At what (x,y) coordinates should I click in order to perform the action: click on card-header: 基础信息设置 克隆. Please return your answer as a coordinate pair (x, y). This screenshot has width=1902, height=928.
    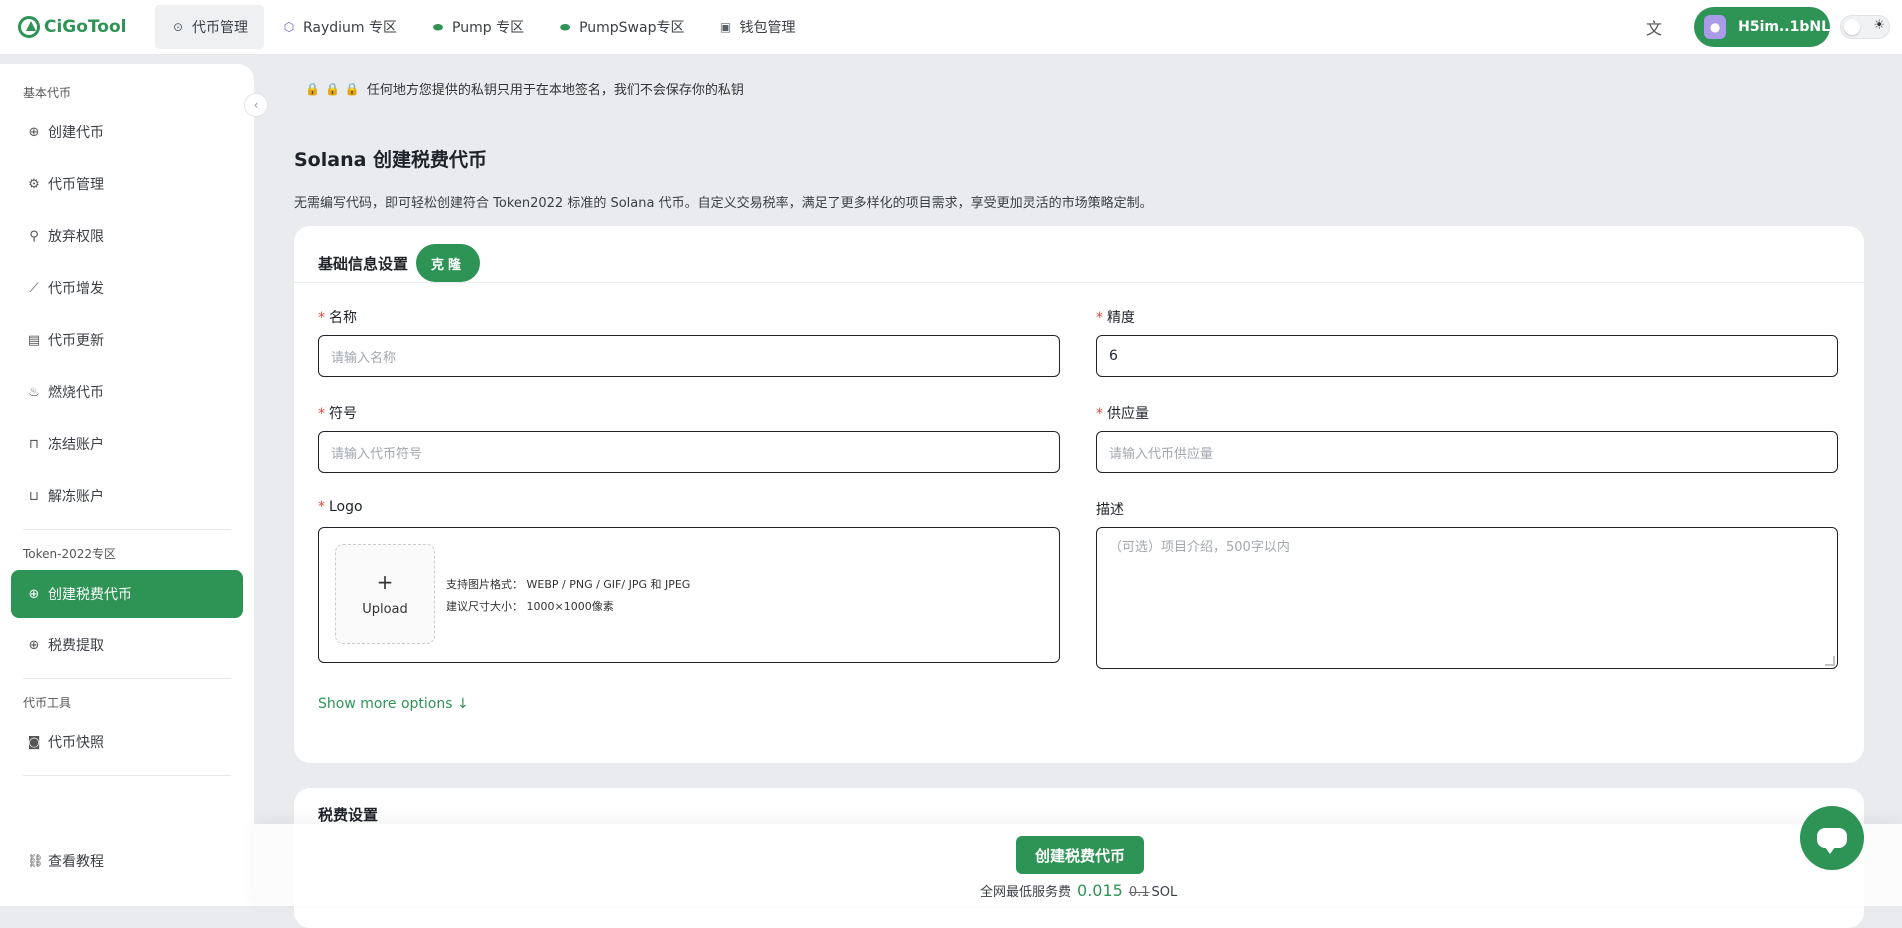
    Looking at the image, I should click on (399, 263).